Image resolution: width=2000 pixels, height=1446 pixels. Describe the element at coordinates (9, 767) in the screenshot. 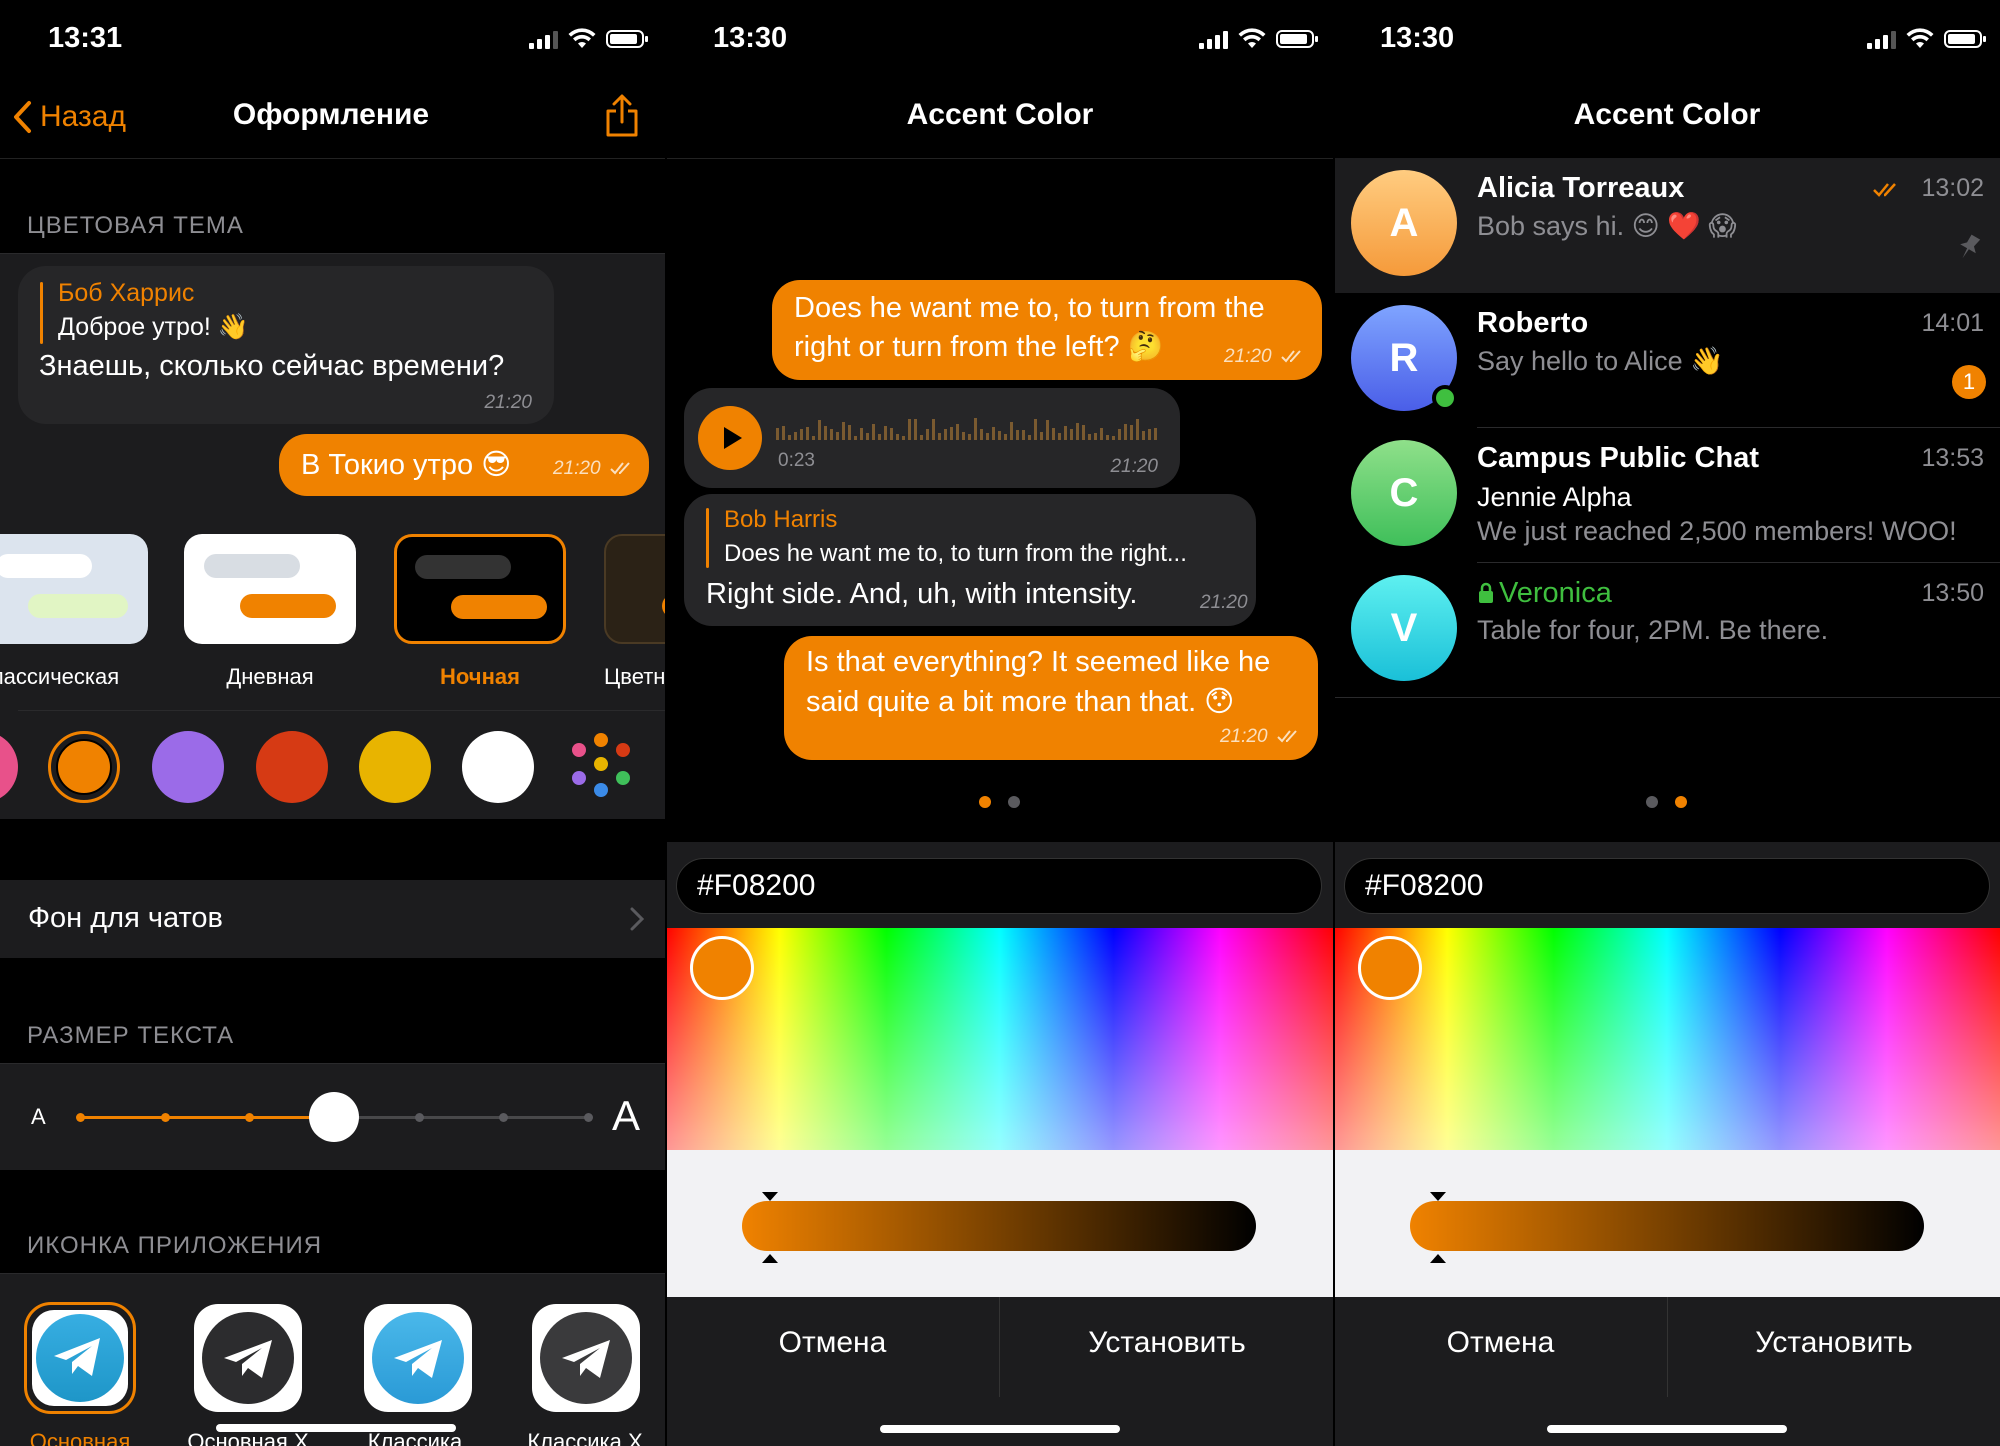

I see `color-swatch-pink` at that location.